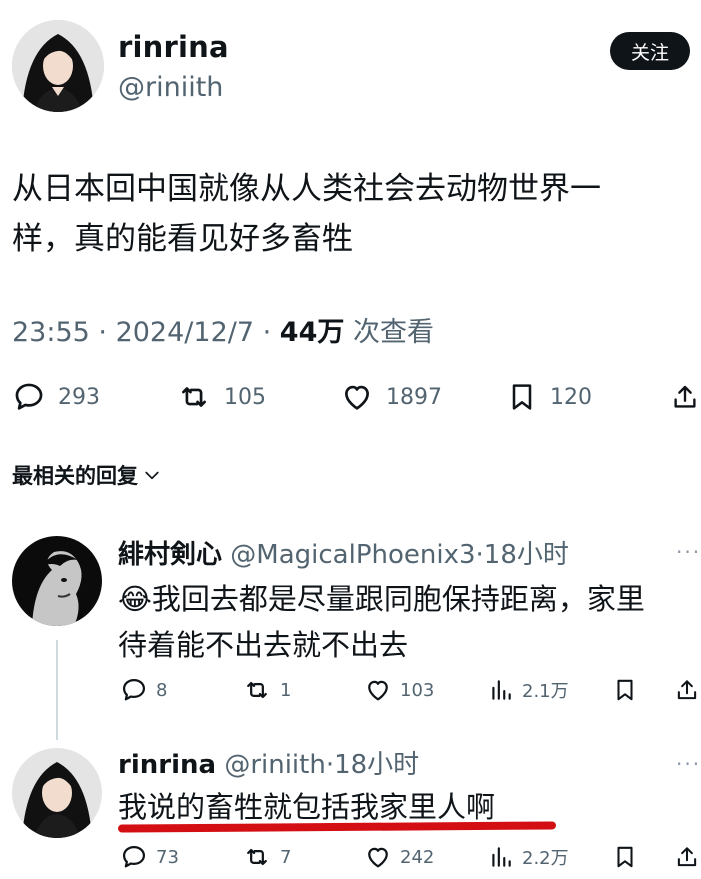  What do you see at coordinates (417, 690) in the screenshot?
I see `like-count: 103` at bounding box center [417, 690].